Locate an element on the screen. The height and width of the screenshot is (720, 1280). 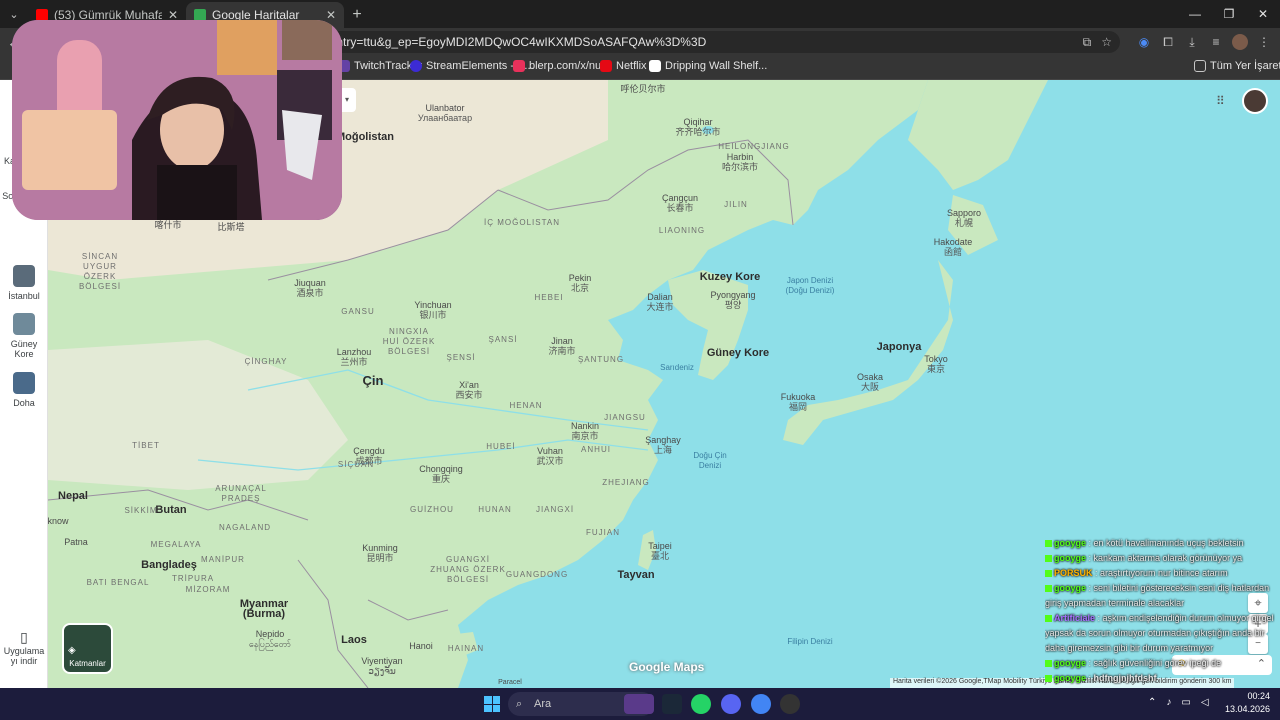
map-label-text: Chongqing is located at coordinates (441, 469).